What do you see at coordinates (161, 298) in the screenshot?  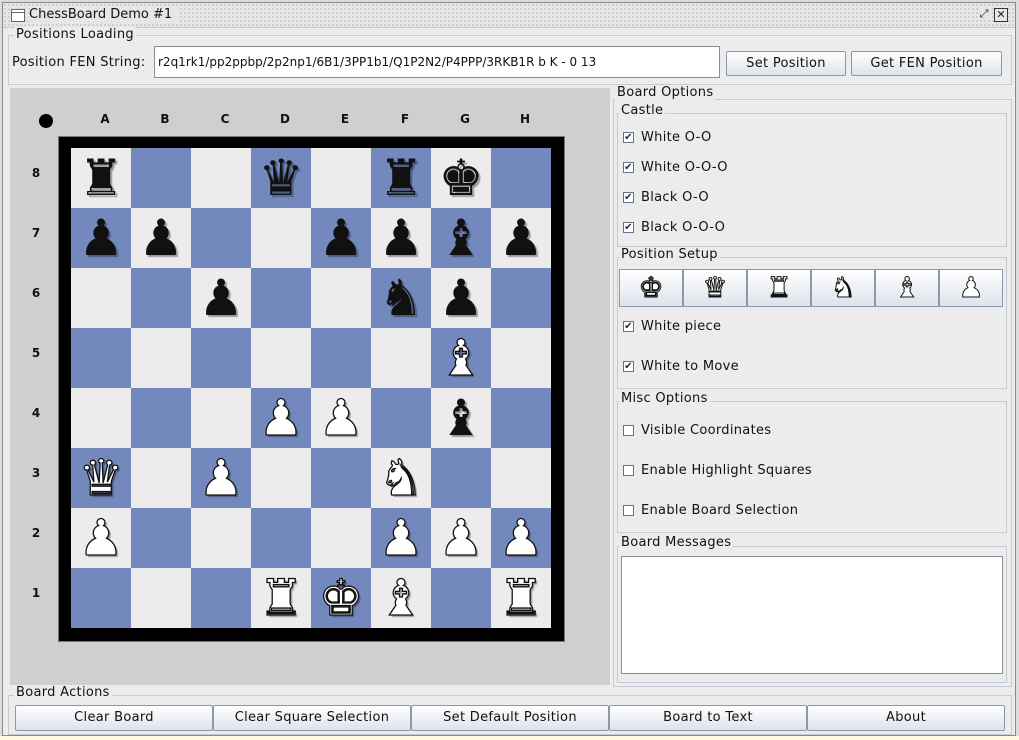 I see `square-b6` at bounding box center [161, 298].